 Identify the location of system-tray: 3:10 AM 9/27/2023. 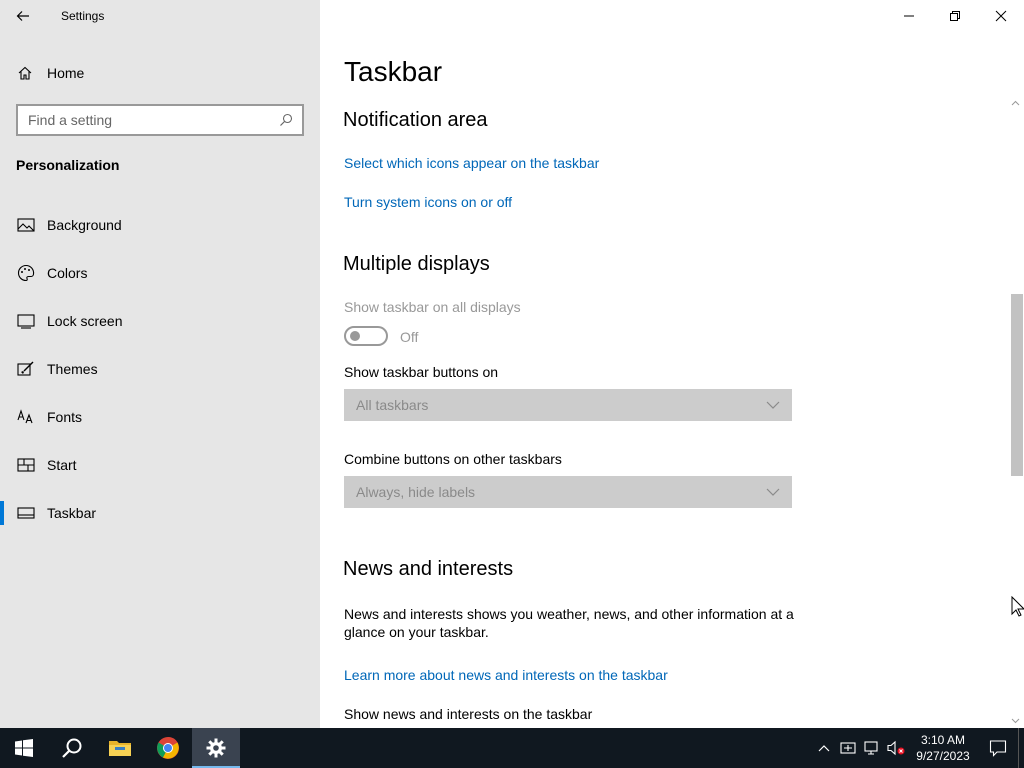
(918, 748).